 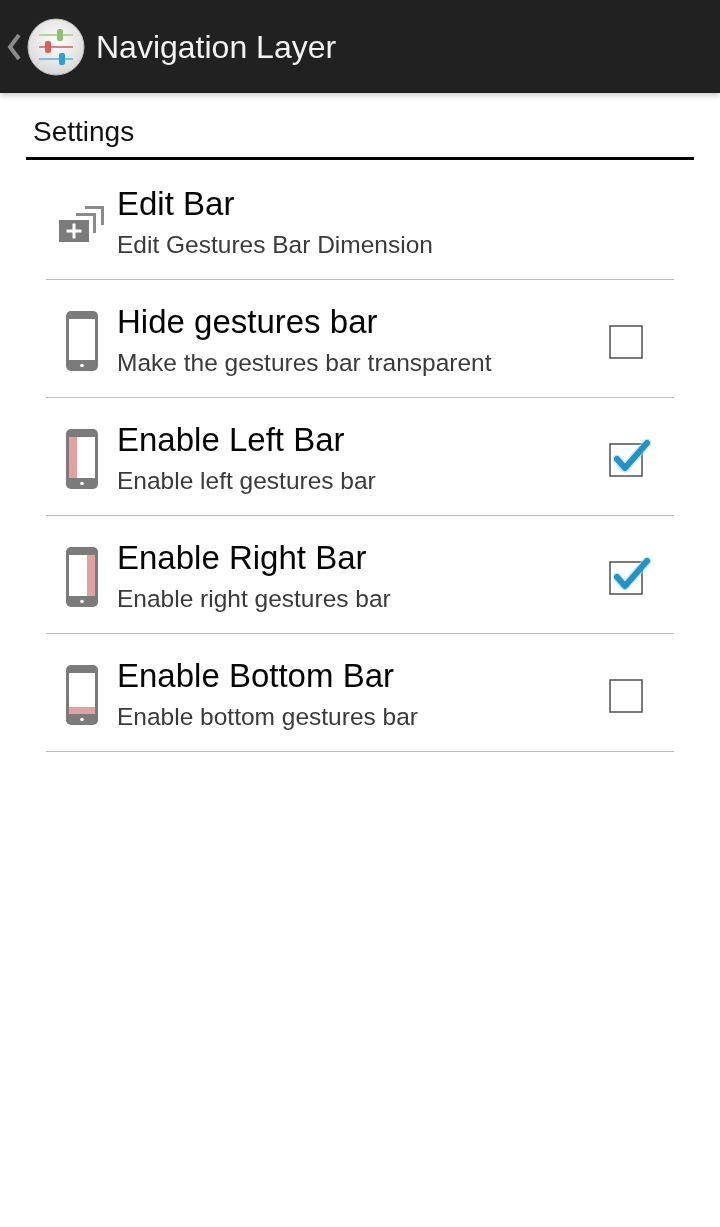 What do you see at coordinates (256, 676) in the screenshot?
I see `setting-title: Enable Bottom Bar` at bounding box center [256, 676].